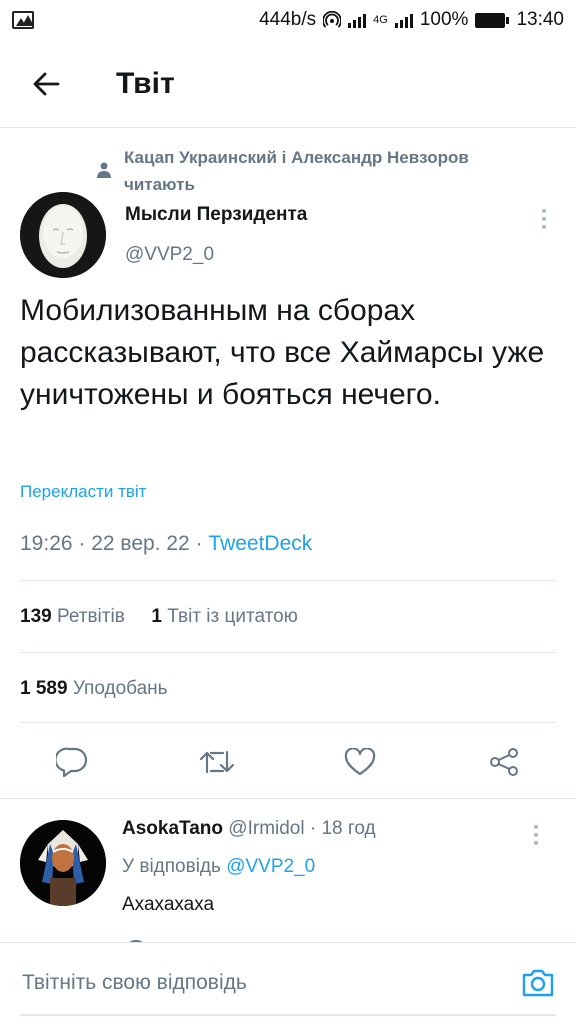 This screenshot has width=576, height=1024. Describe the element at coordinates (156, 616) in the screenshot. I see `quotes-count: 1` at that location.